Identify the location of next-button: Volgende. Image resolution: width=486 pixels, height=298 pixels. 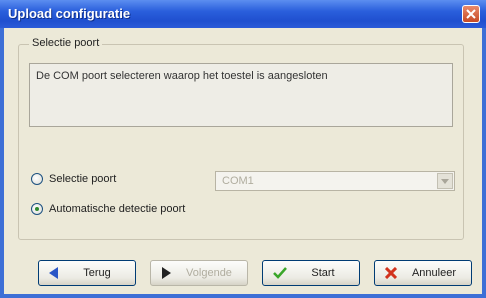
(199, 273).